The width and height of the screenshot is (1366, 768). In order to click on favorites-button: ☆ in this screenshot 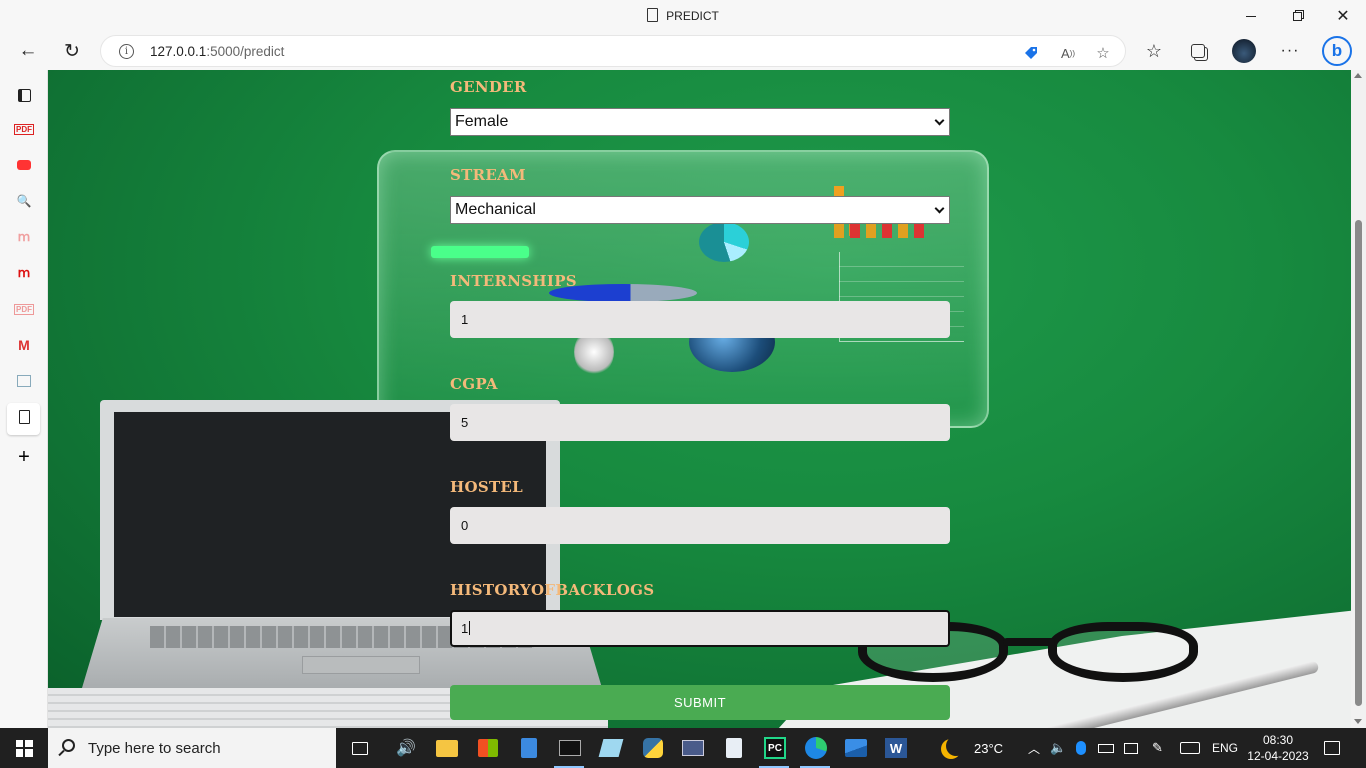, I will do `click(1154, 51)`.